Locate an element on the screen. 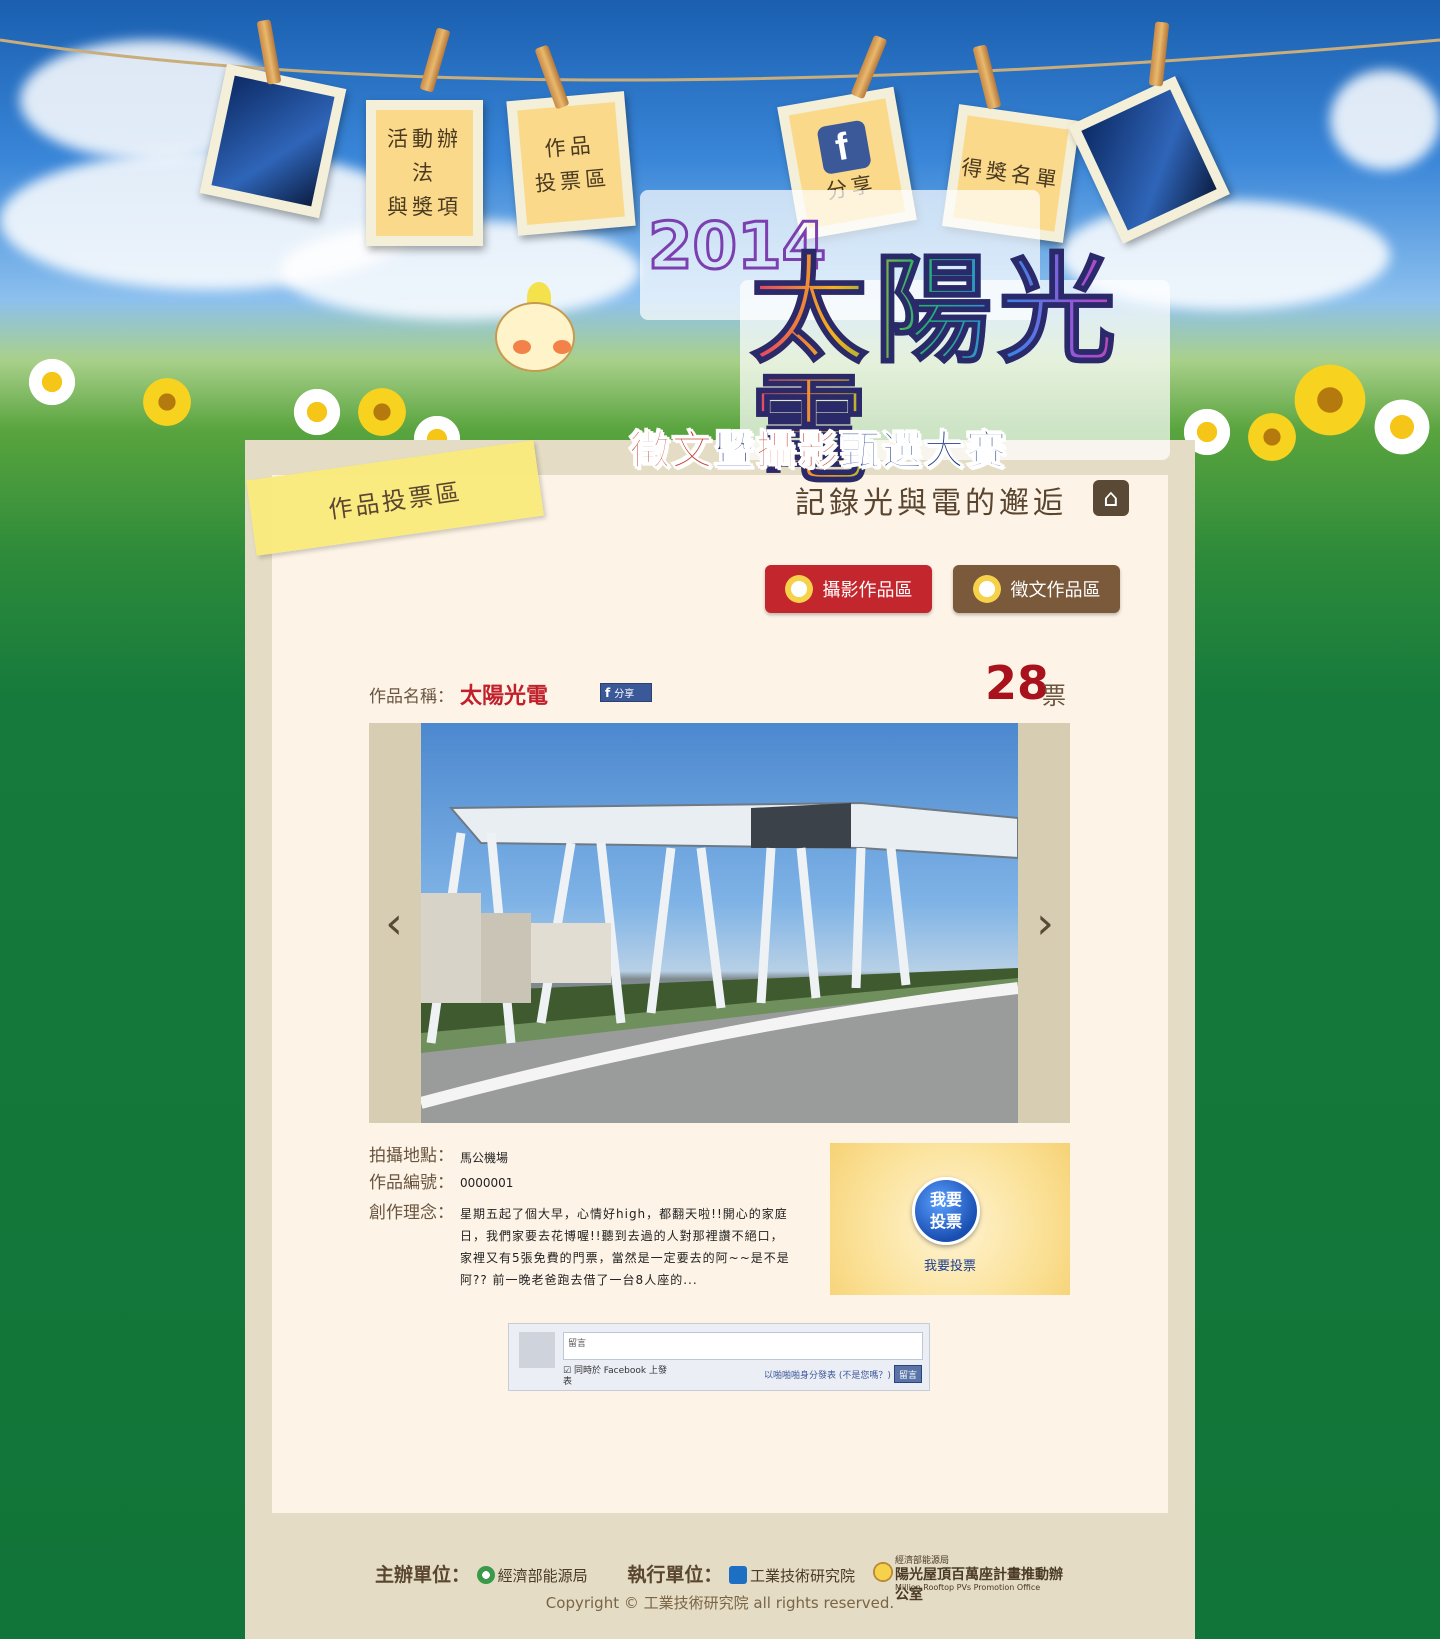 The height and width of the screenshot is (1639, 1440). location-label: 拍攝地點： is located at coordinates (411, 1156).